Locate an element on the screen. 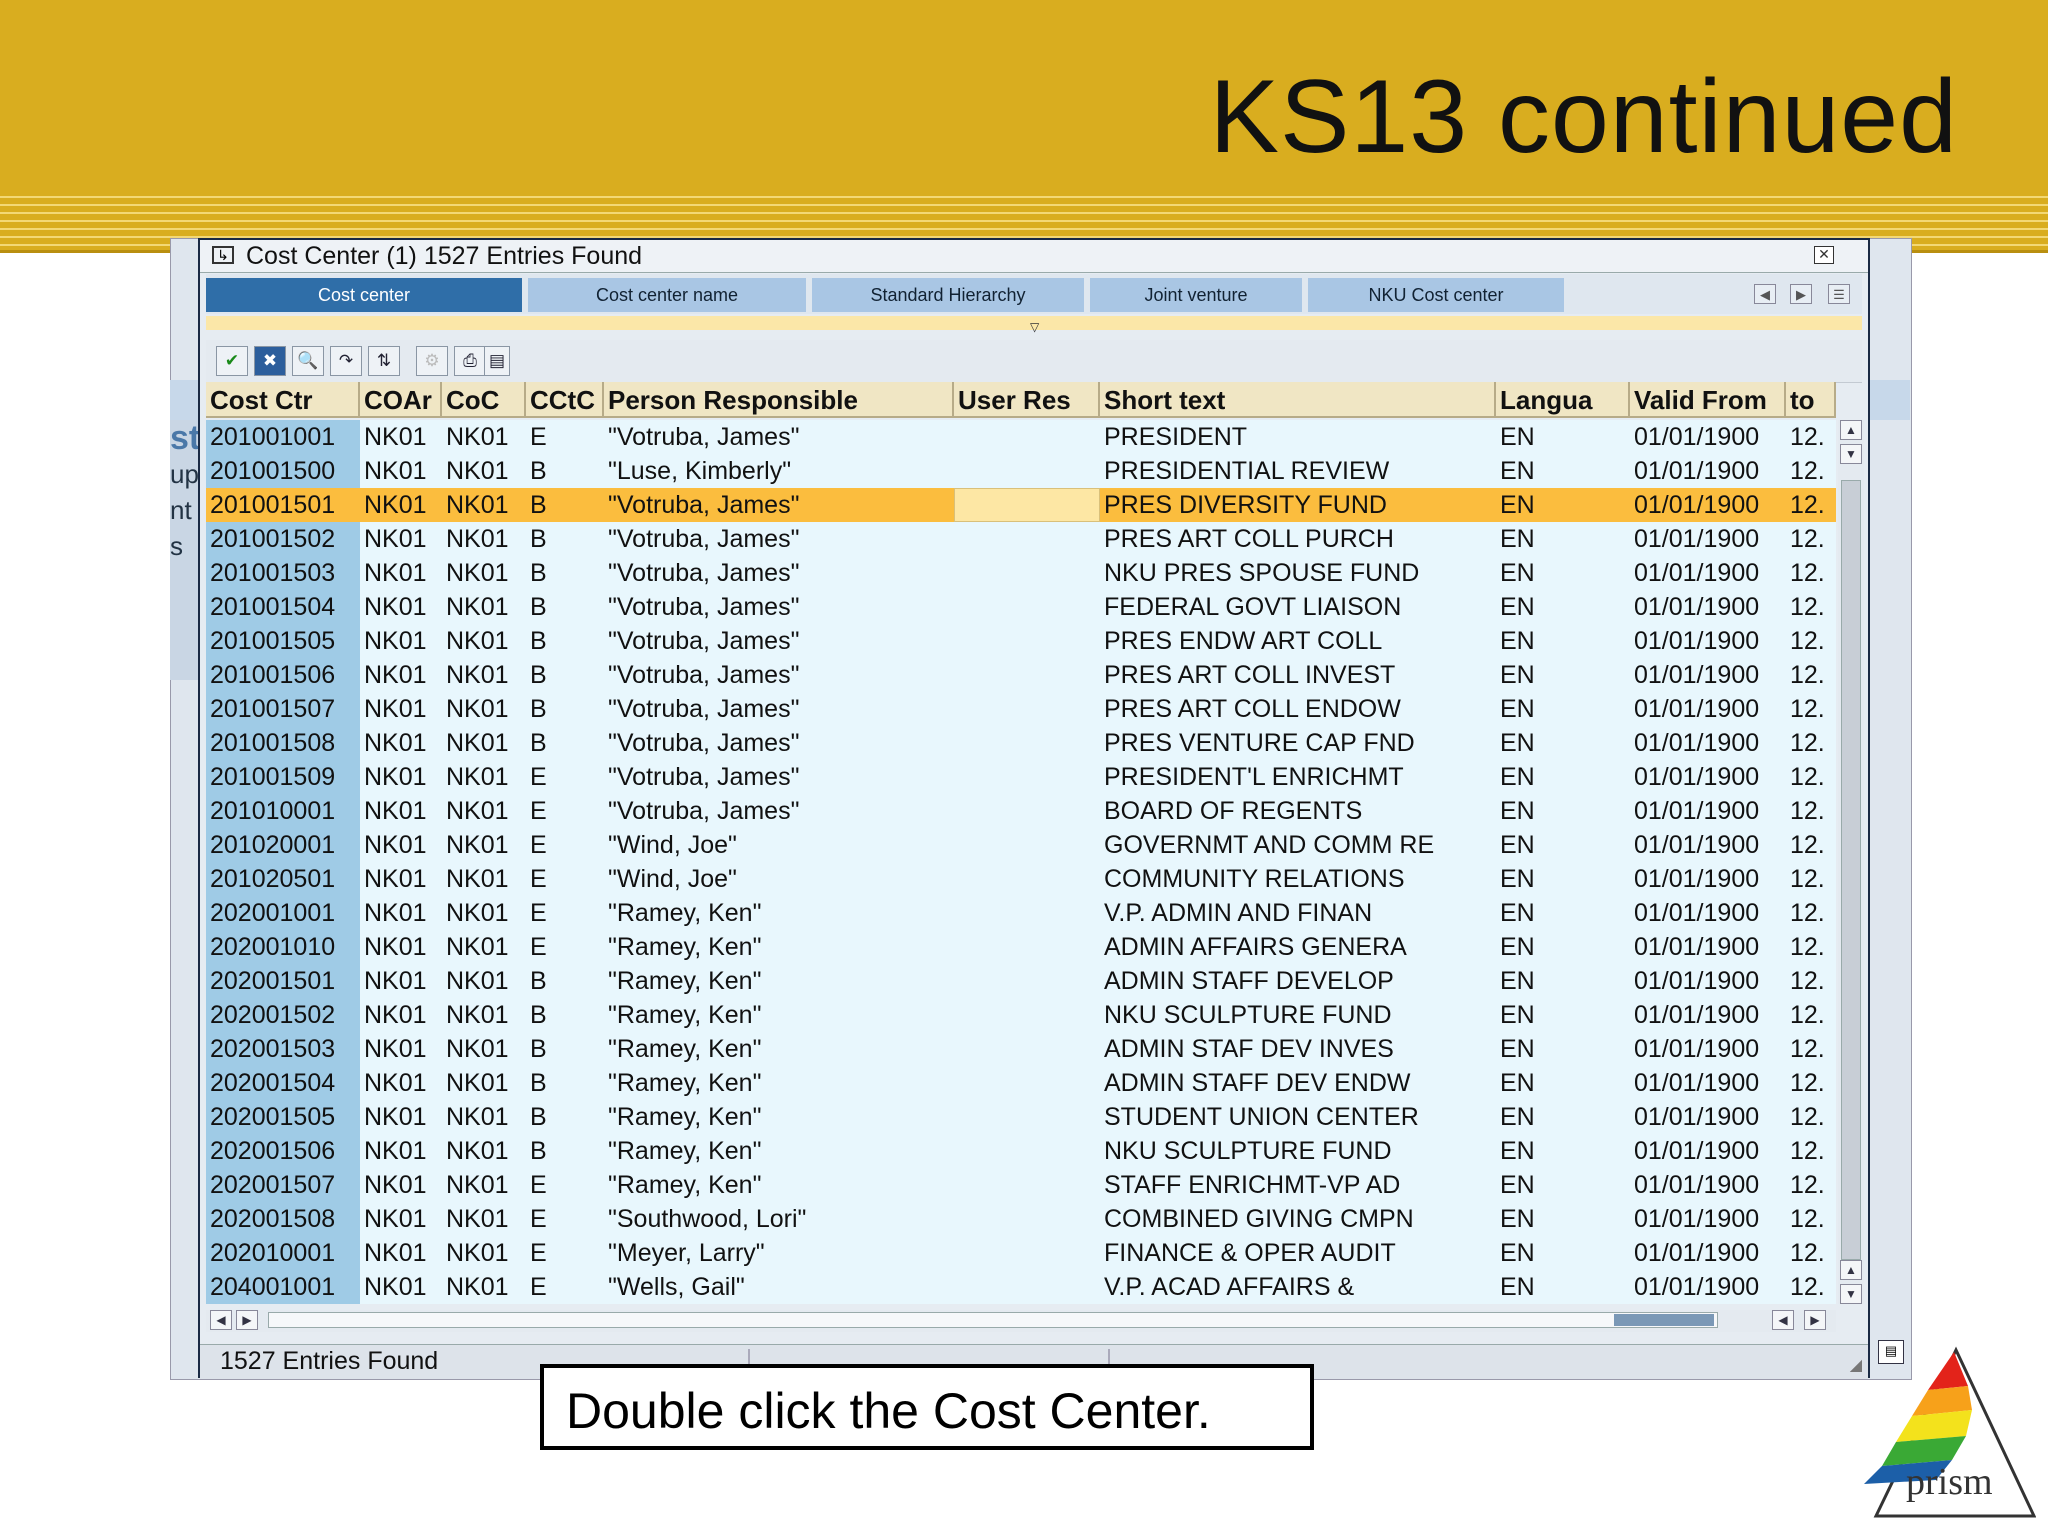 The height and width of the screenshot is (1536, 2048). cell-short-text: PRES ART COLL ENDOW is located at coordinates (1298, 709).